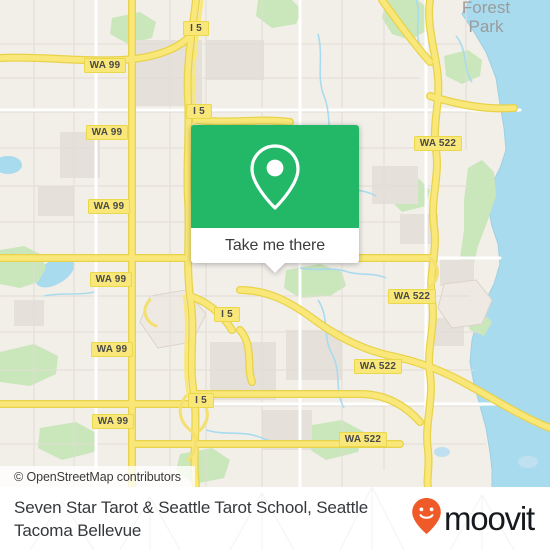 Image resolution: width=550 pixels, height=550 pixels. I want to click on shield-wa522-1: WA 522, so click(438, 143).